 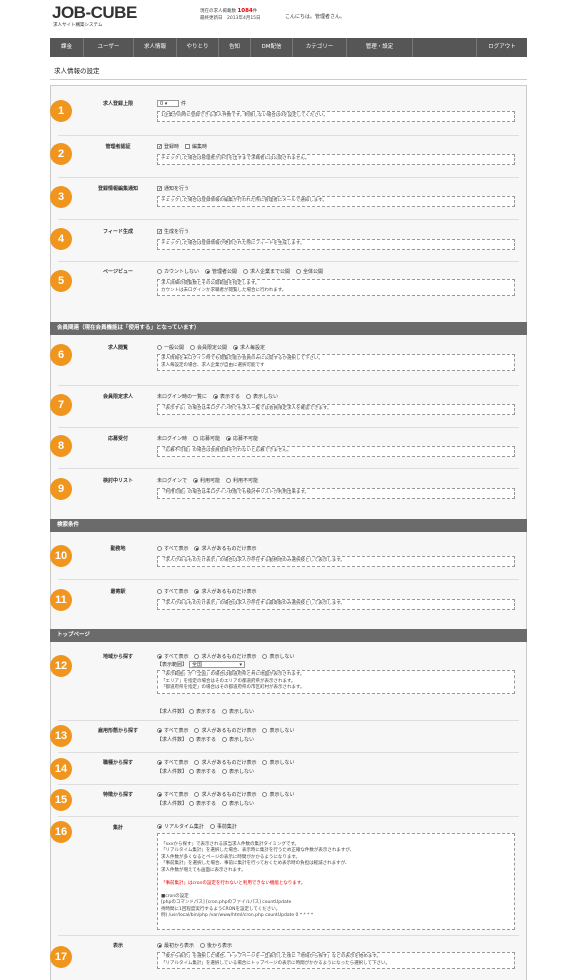 I want to click on nav-dm: DM配信, so click(x=272, y=47).